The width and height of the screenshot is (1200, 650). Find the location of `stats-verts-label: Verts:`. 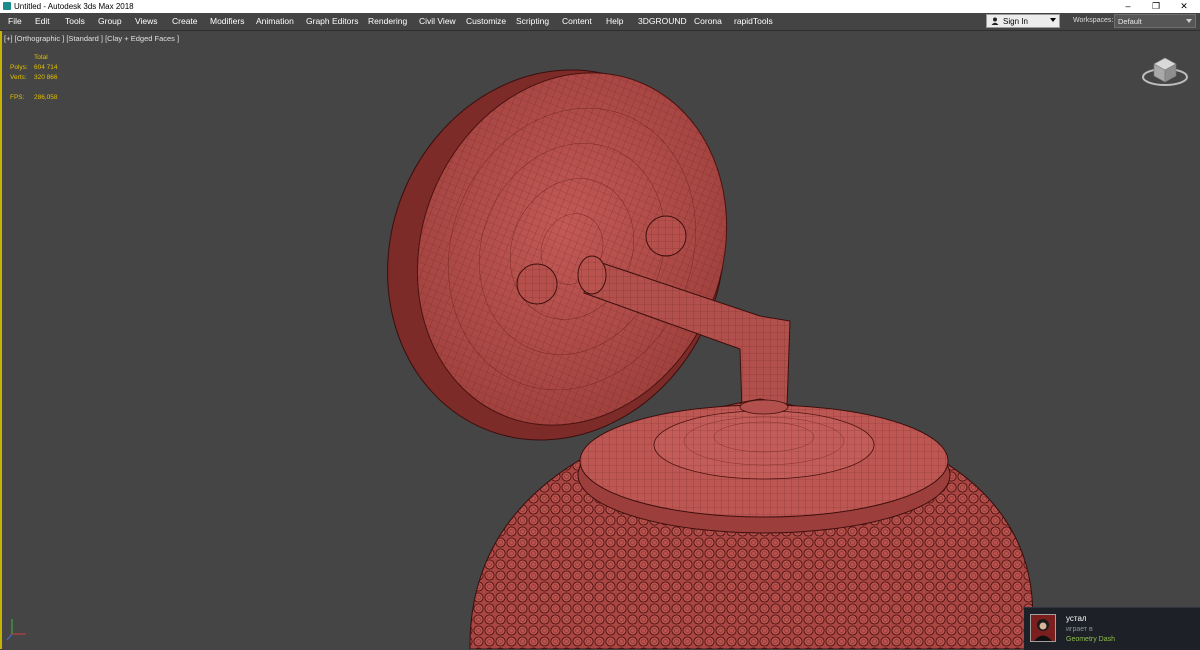

stats-verts-label: Verts: is located at coordinates (18, 77).